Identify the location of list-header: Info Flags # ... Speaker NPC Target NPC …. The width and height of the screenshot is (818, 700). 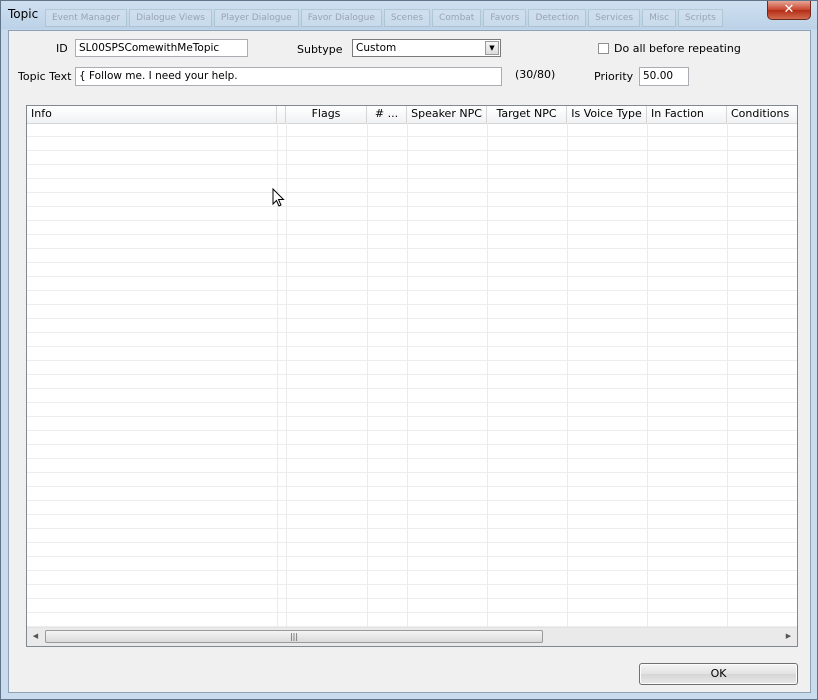
(412, 115).